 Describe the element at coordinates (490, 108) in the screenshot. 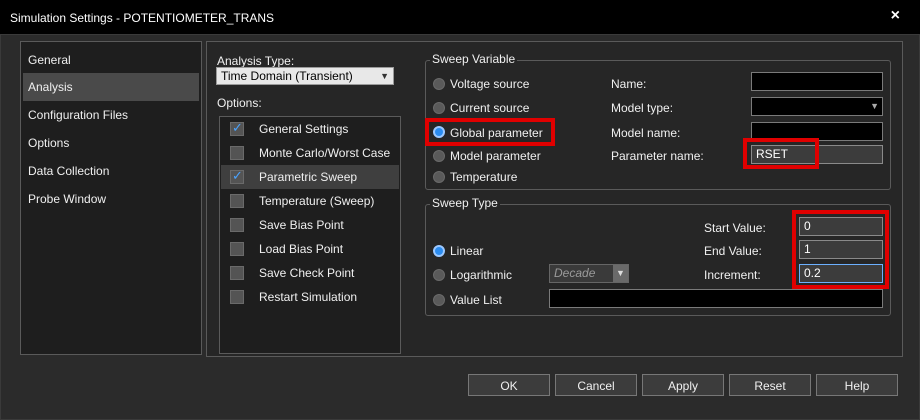

I see `current-source-label: Current source` at that location.